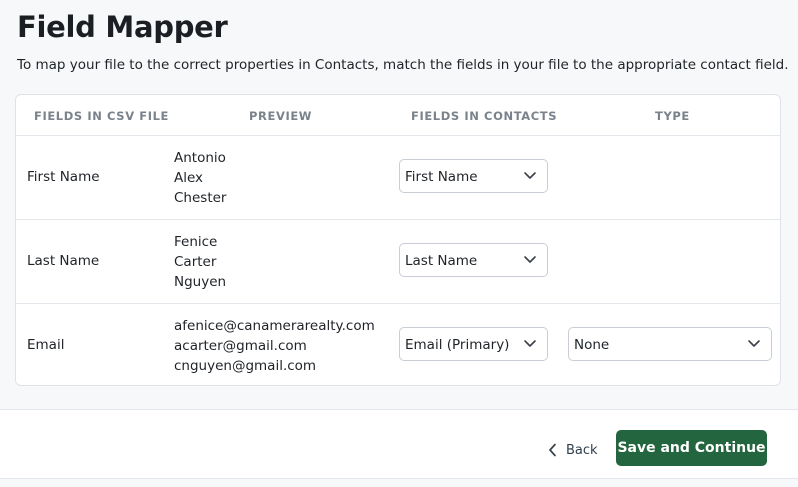 The height and width of the screenshot is (487, 798). I want to click on contact-field-select: First Name, so click(473, 176).